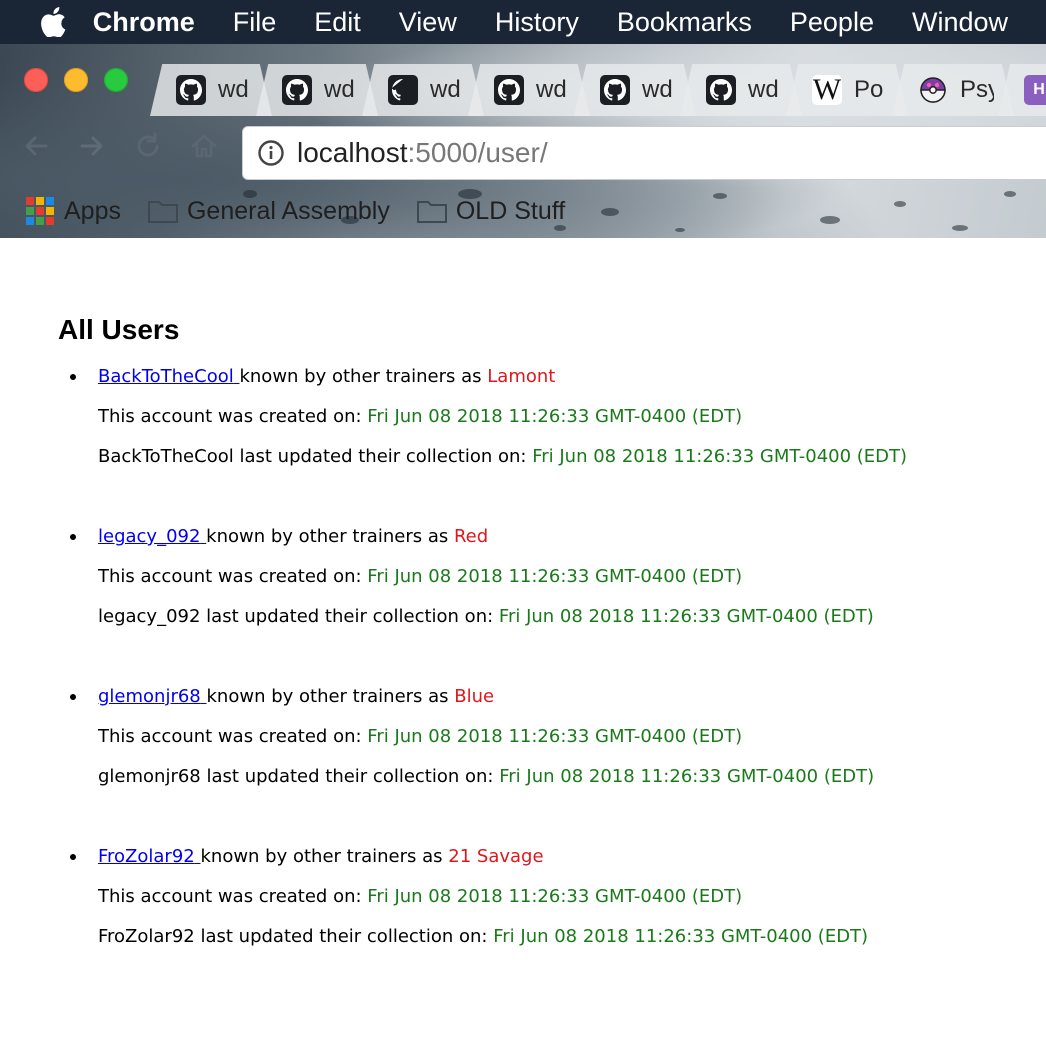 The width and height of the screenshot is (1046, 1060). I want to click on menu-people: People, so click(832, 22).